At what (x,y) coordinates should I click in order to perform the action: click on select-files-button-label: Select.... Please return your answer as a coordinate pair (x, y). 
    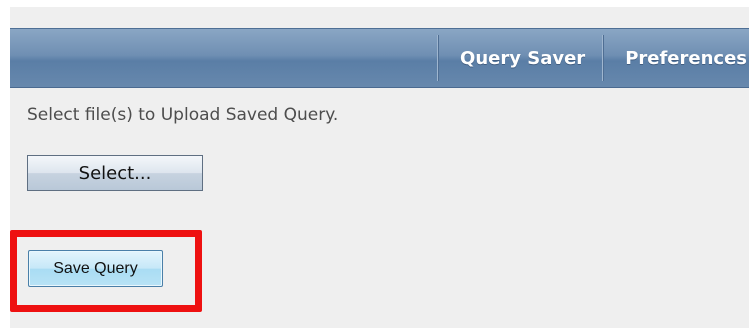
    Looking at the image, I should click on (115, 173).